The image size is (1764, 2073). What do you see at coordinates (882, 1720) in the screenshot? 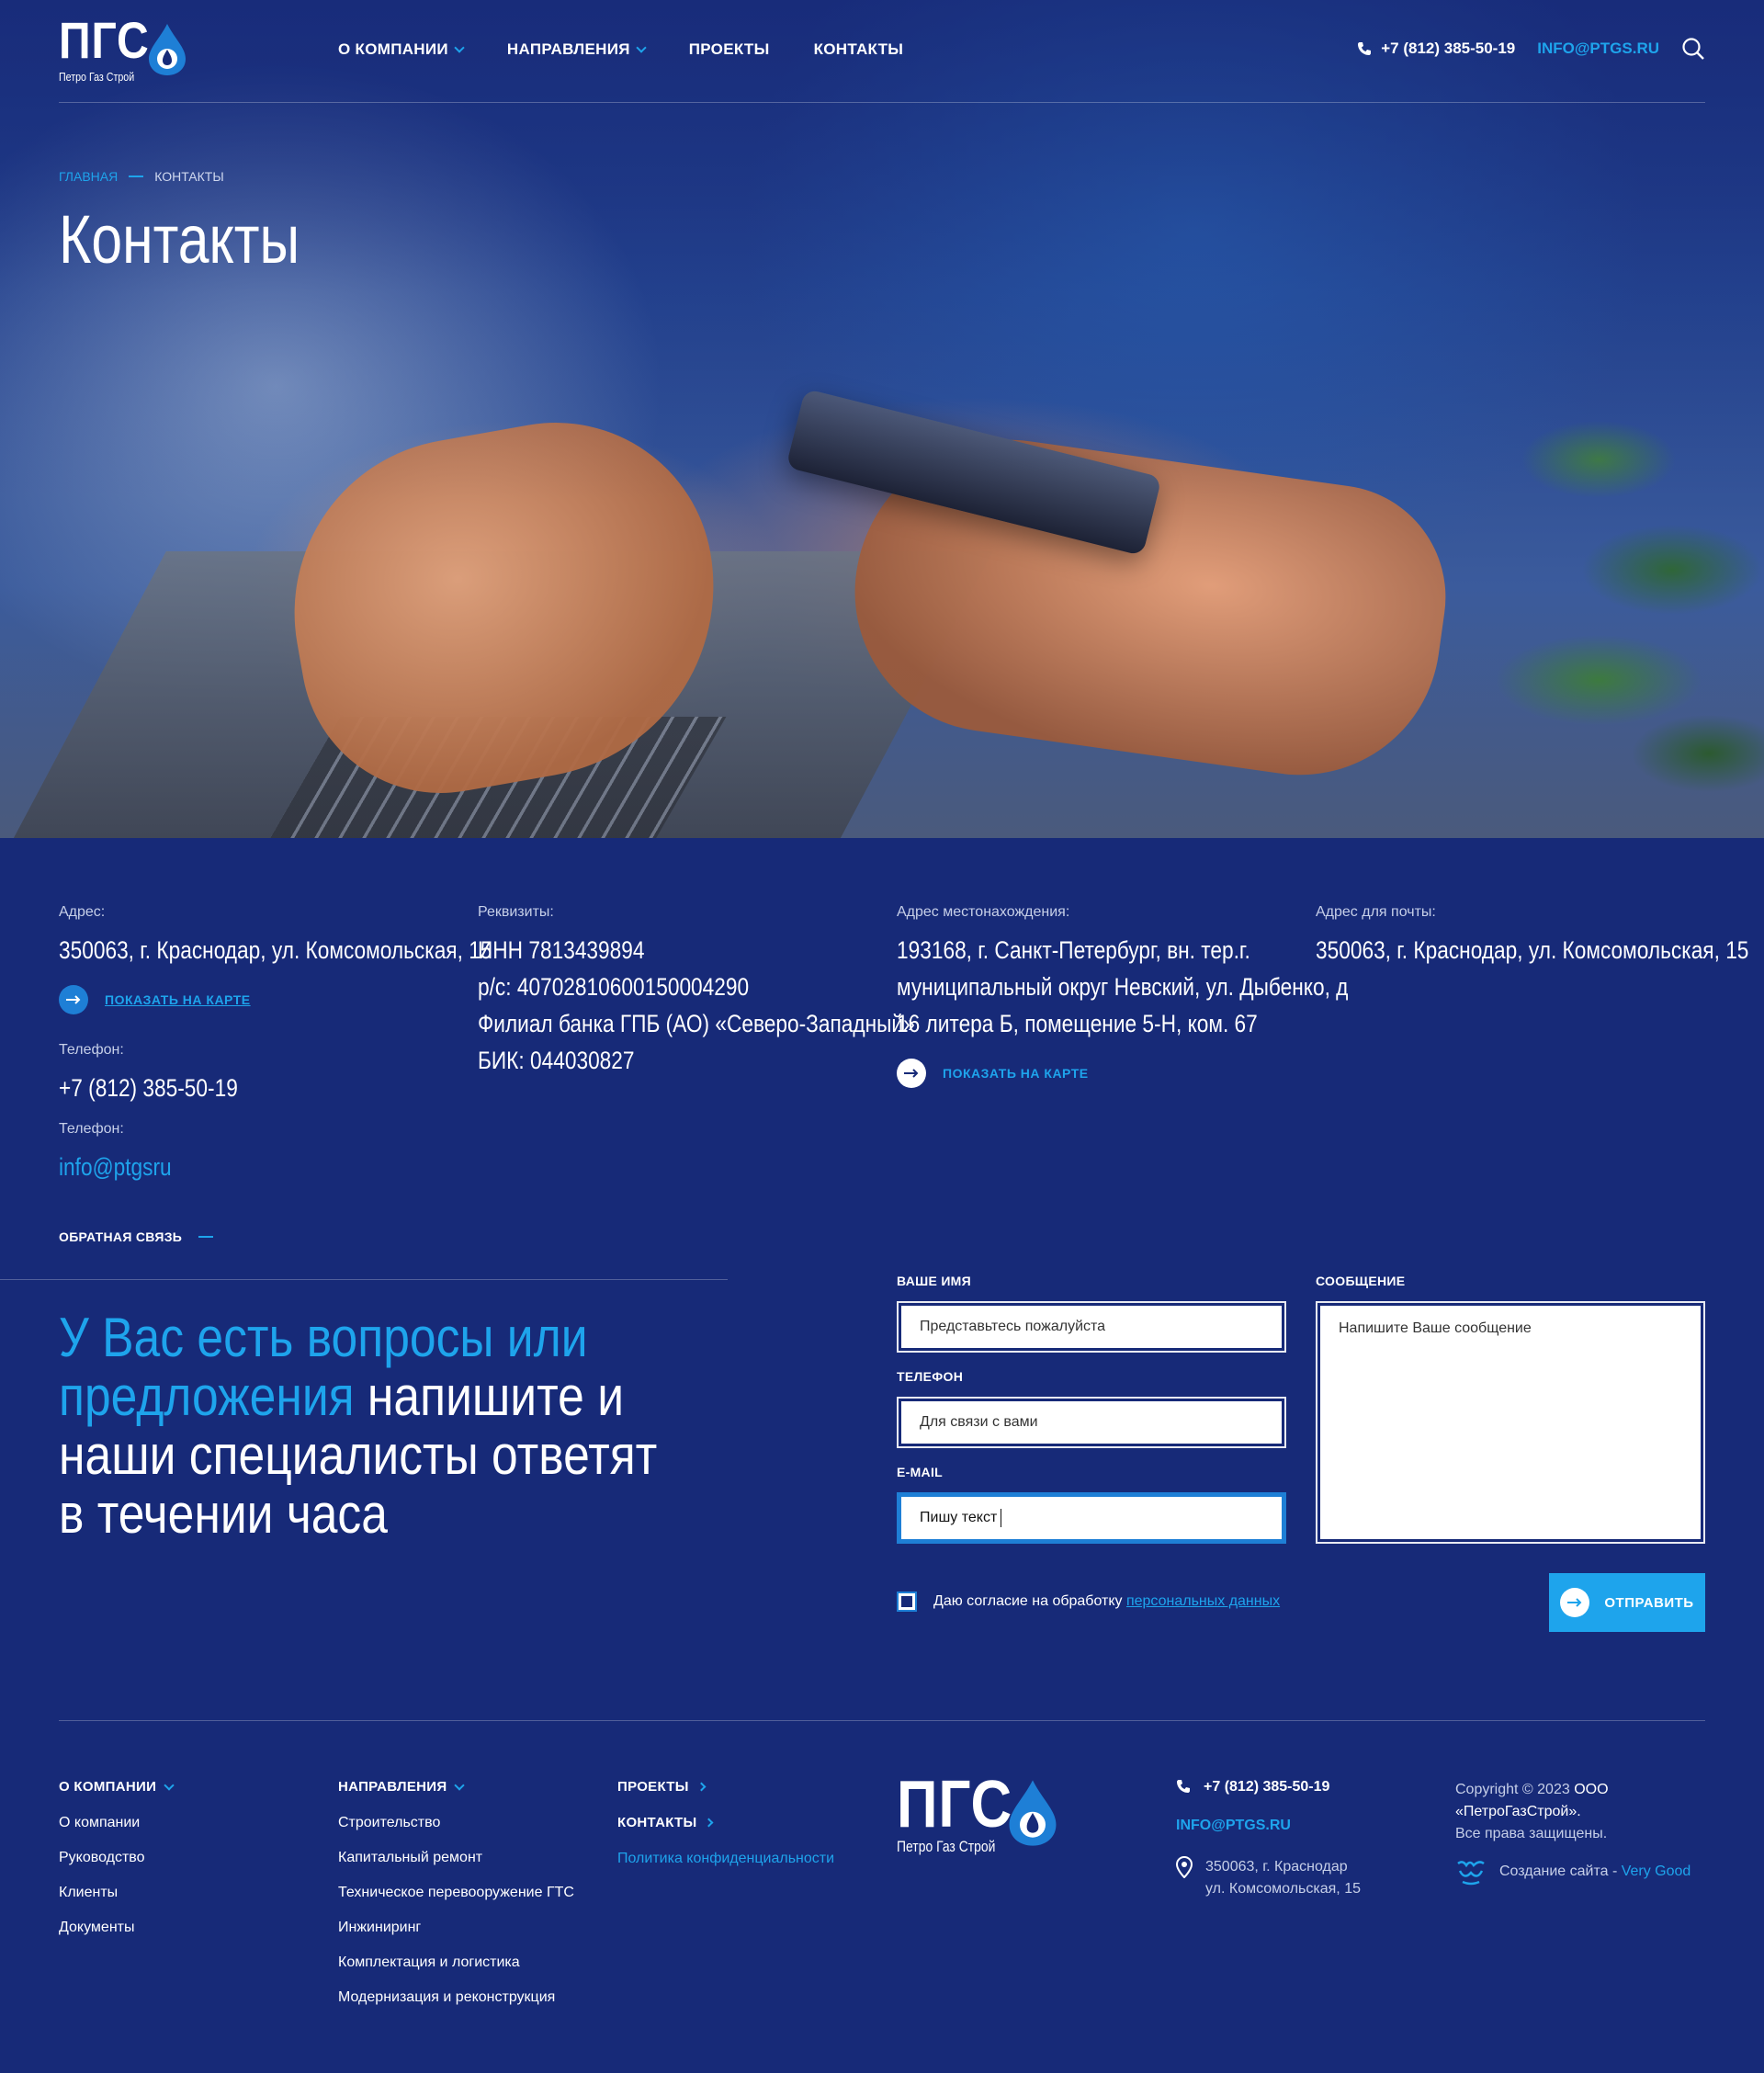
I see `footer-divider` at bounding box center [882, 1720].